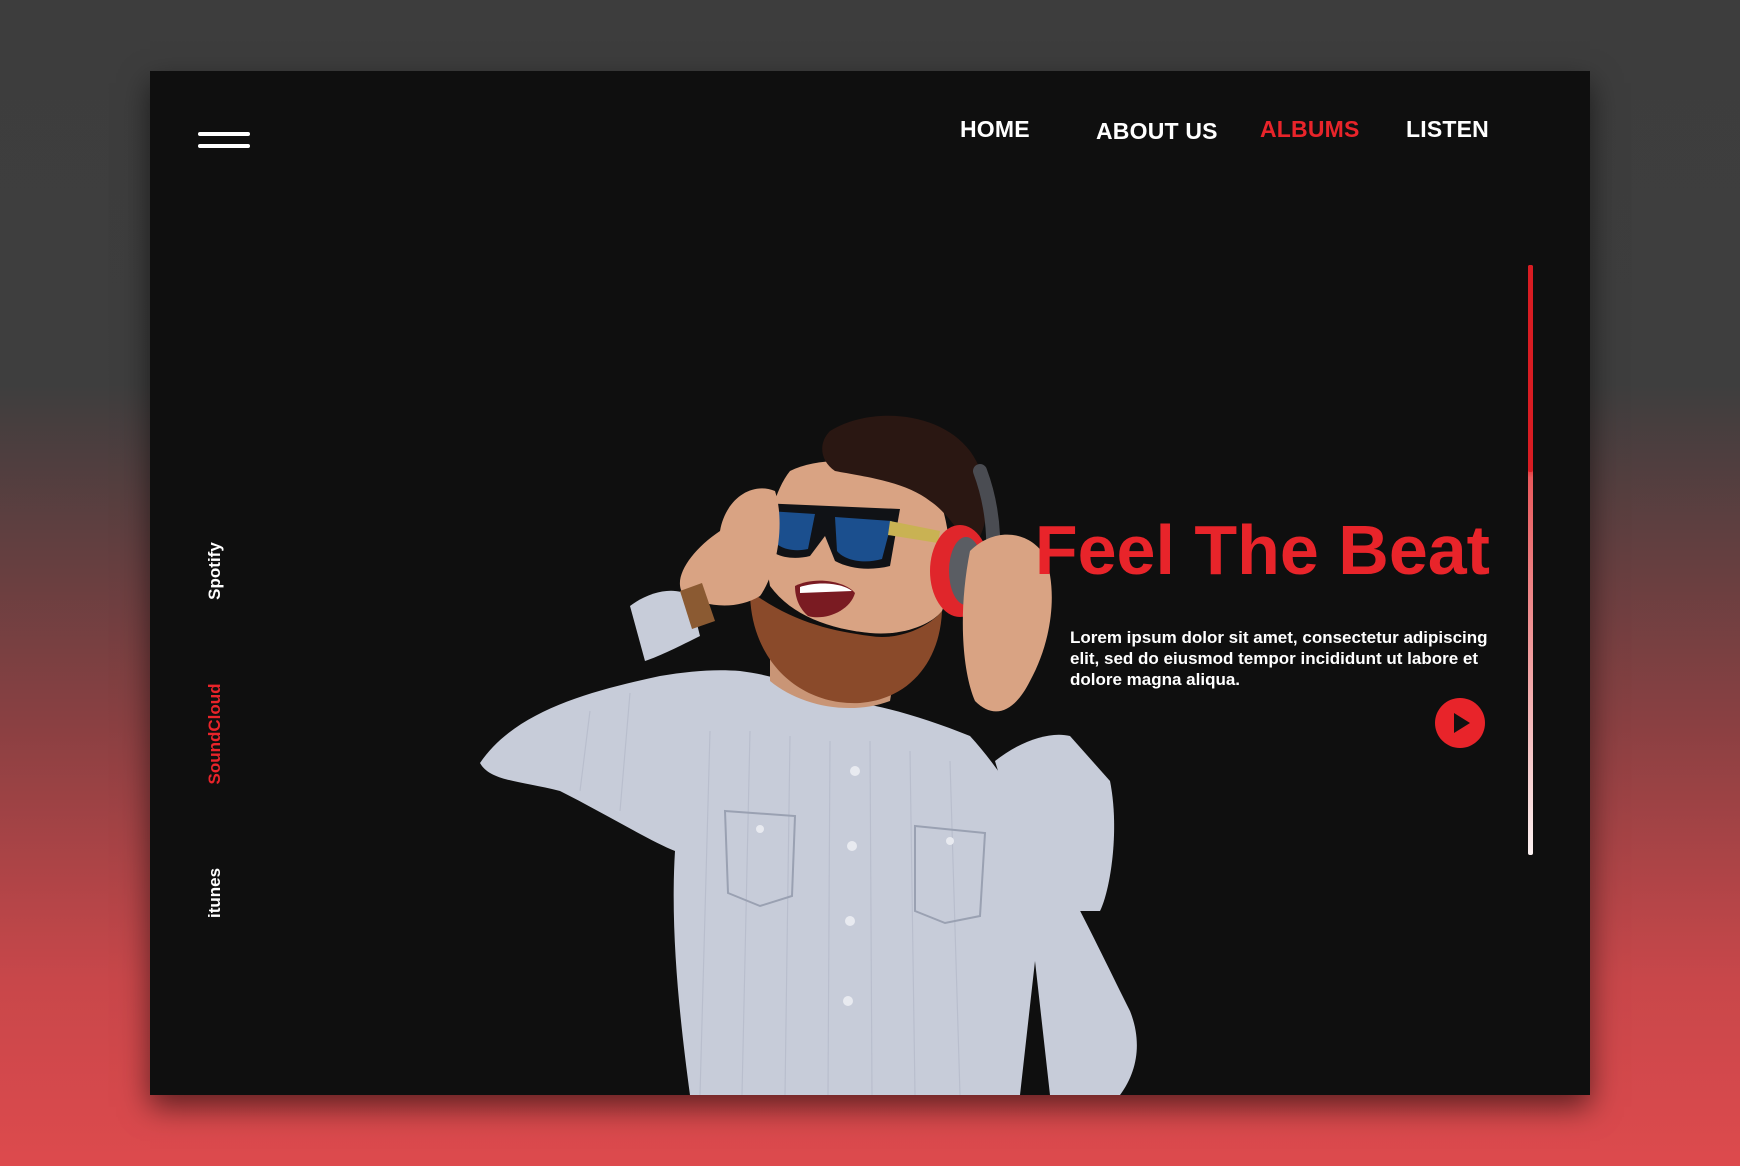  I want to click on side-link-soundcloud: SoundCloud, so click(215, 734).